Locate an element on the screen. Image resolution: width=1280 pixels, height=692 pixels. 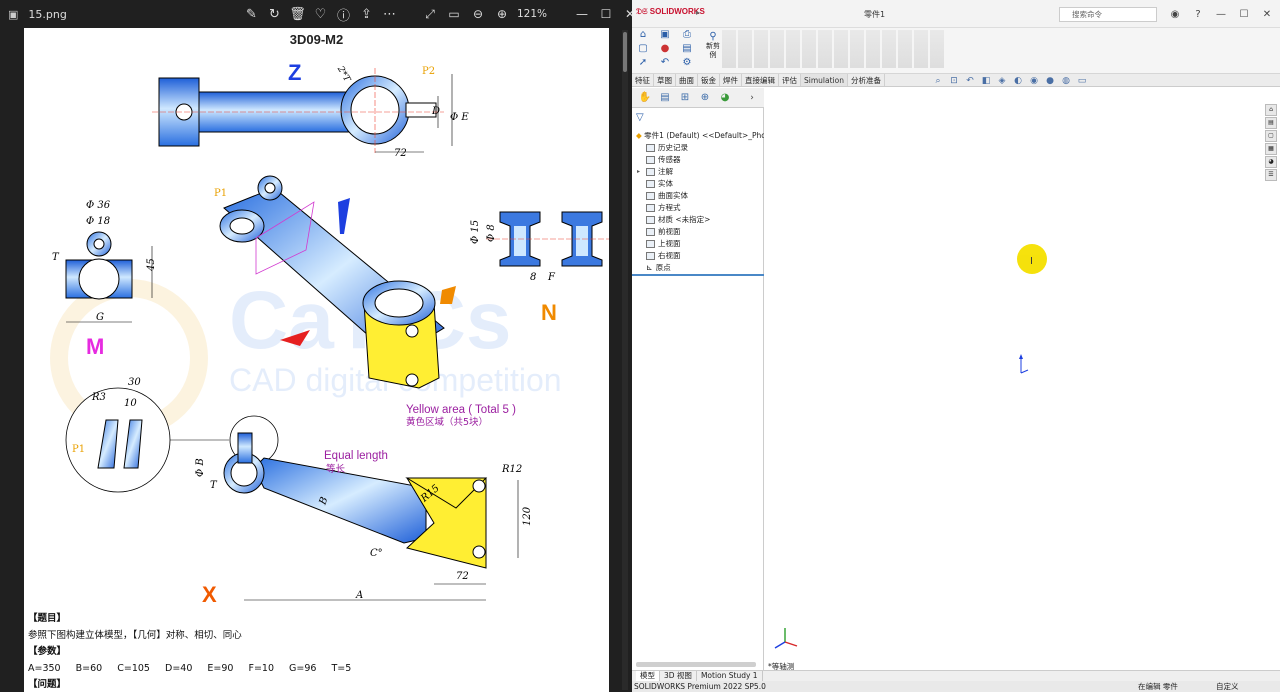
view-palette-icon: ▦ is located at coordinates (1271, 149).